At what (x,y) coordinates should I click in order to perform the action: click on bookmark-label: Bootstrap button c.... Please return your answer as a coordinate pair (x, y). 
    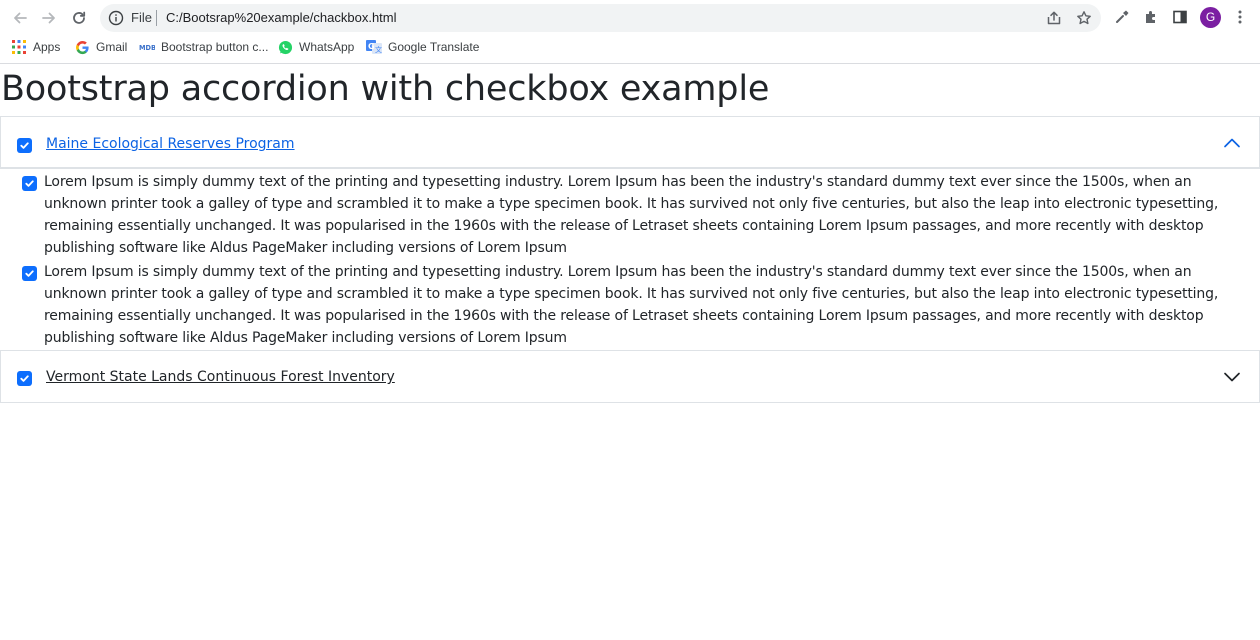
    Looking at the image, I should click on (215, 47).